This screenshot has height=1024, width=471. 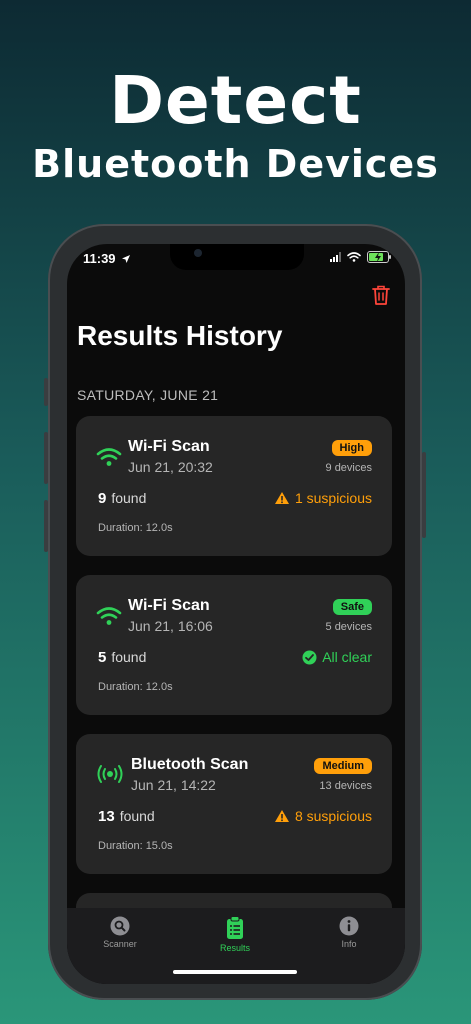 I want to click on scan-status: 8 suspicious, so click(x=323, y=816).